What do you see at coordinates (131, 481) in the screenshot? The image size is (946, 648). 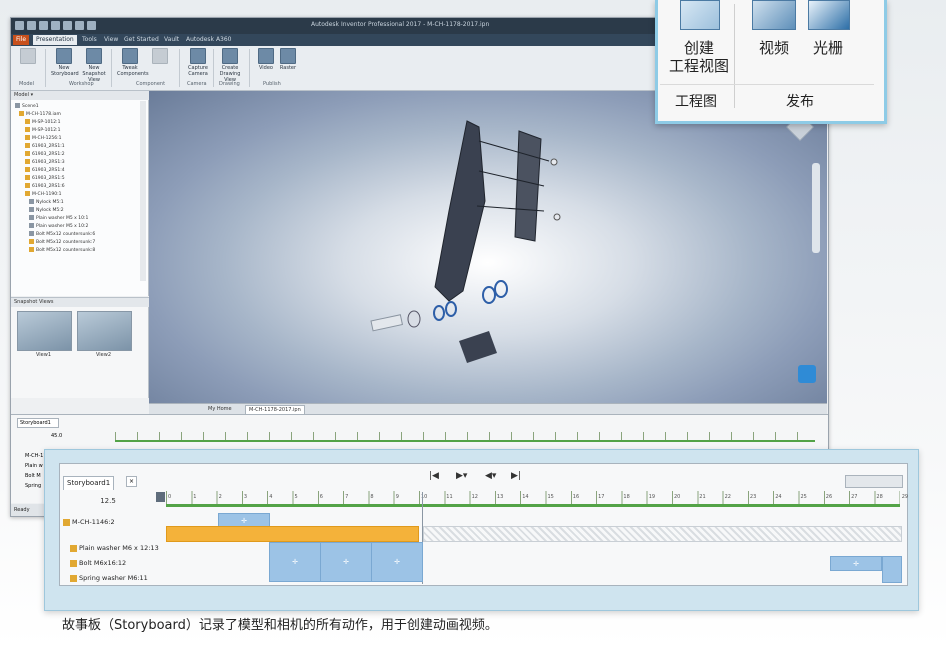 I see `close-icon: ×` at bounding box center [131, 481].